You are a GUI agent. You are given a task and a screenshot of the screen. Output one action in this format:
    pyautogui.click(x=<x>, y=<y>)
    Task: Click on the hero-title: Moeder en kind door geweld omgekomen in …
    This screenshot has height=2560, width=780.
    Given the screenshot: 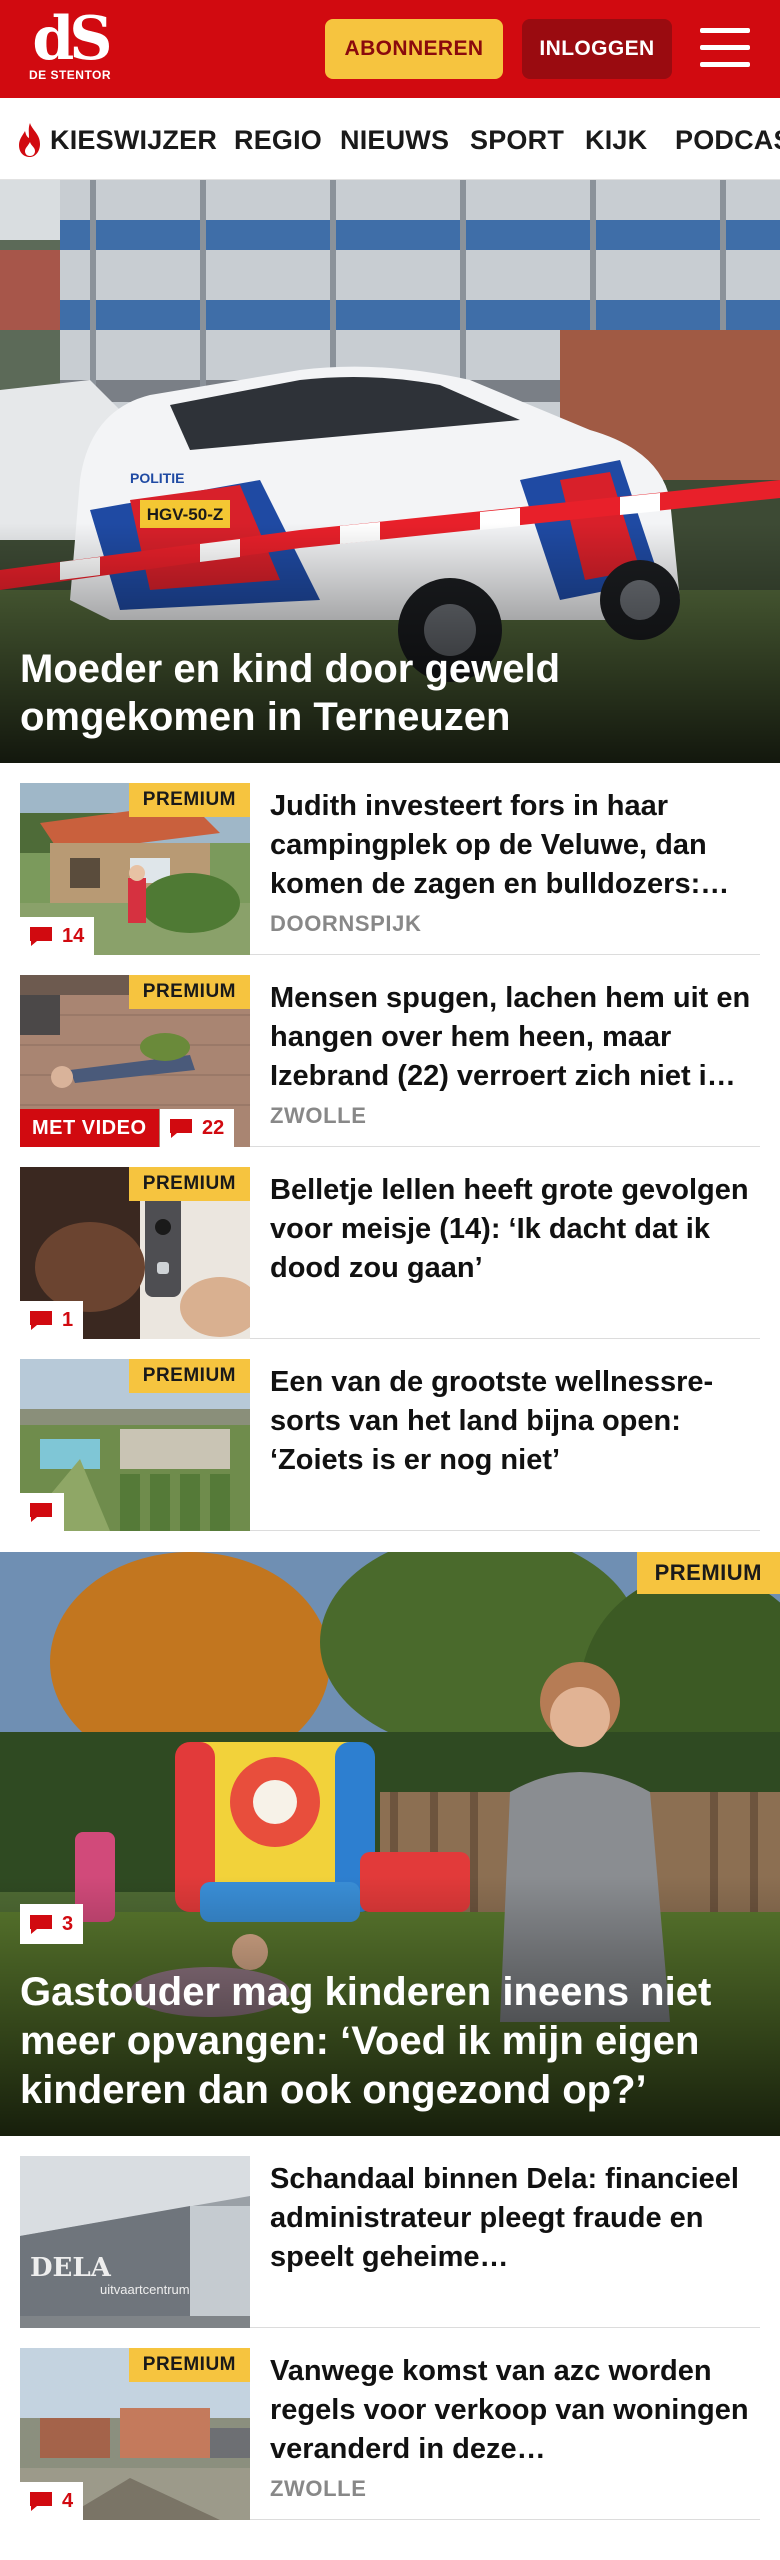 What is the action you would take?
    pyautogui.click(x=380, y=693)
    